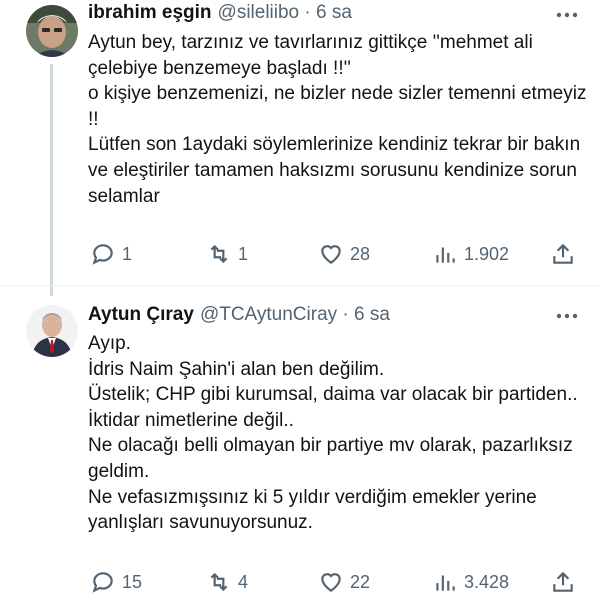  I want to click on retweet-count: 1, so click(243, 253).